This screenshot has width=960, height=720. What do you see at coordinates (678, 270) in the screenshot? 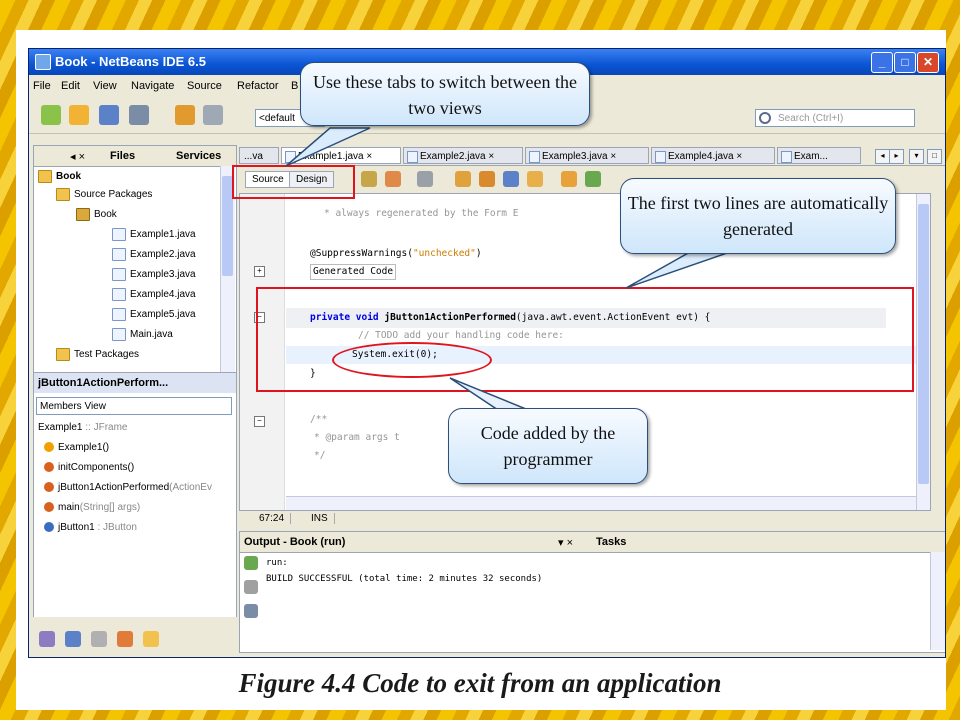
I see `generated-callout-pointer` at bounding box center [678, 270].